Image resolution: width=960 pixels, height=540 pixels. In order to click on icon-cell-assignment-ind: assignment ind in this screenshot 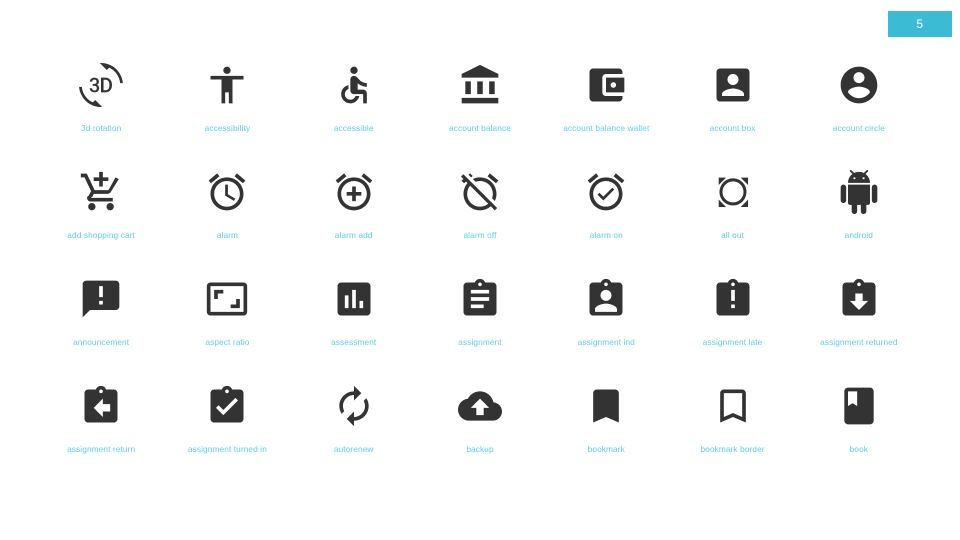, I will do `click(606, 329)`.